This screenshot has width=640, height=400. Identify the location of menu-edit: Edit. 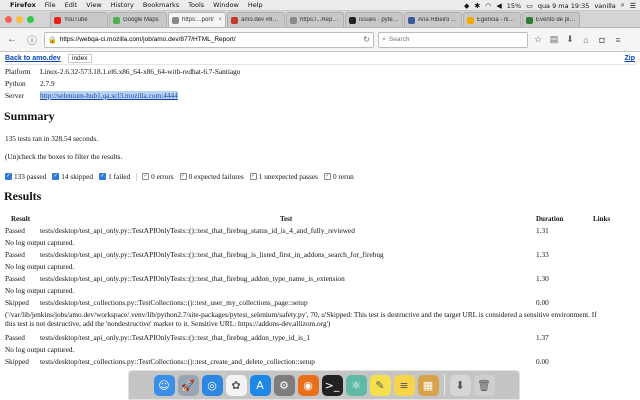
(71, 5).